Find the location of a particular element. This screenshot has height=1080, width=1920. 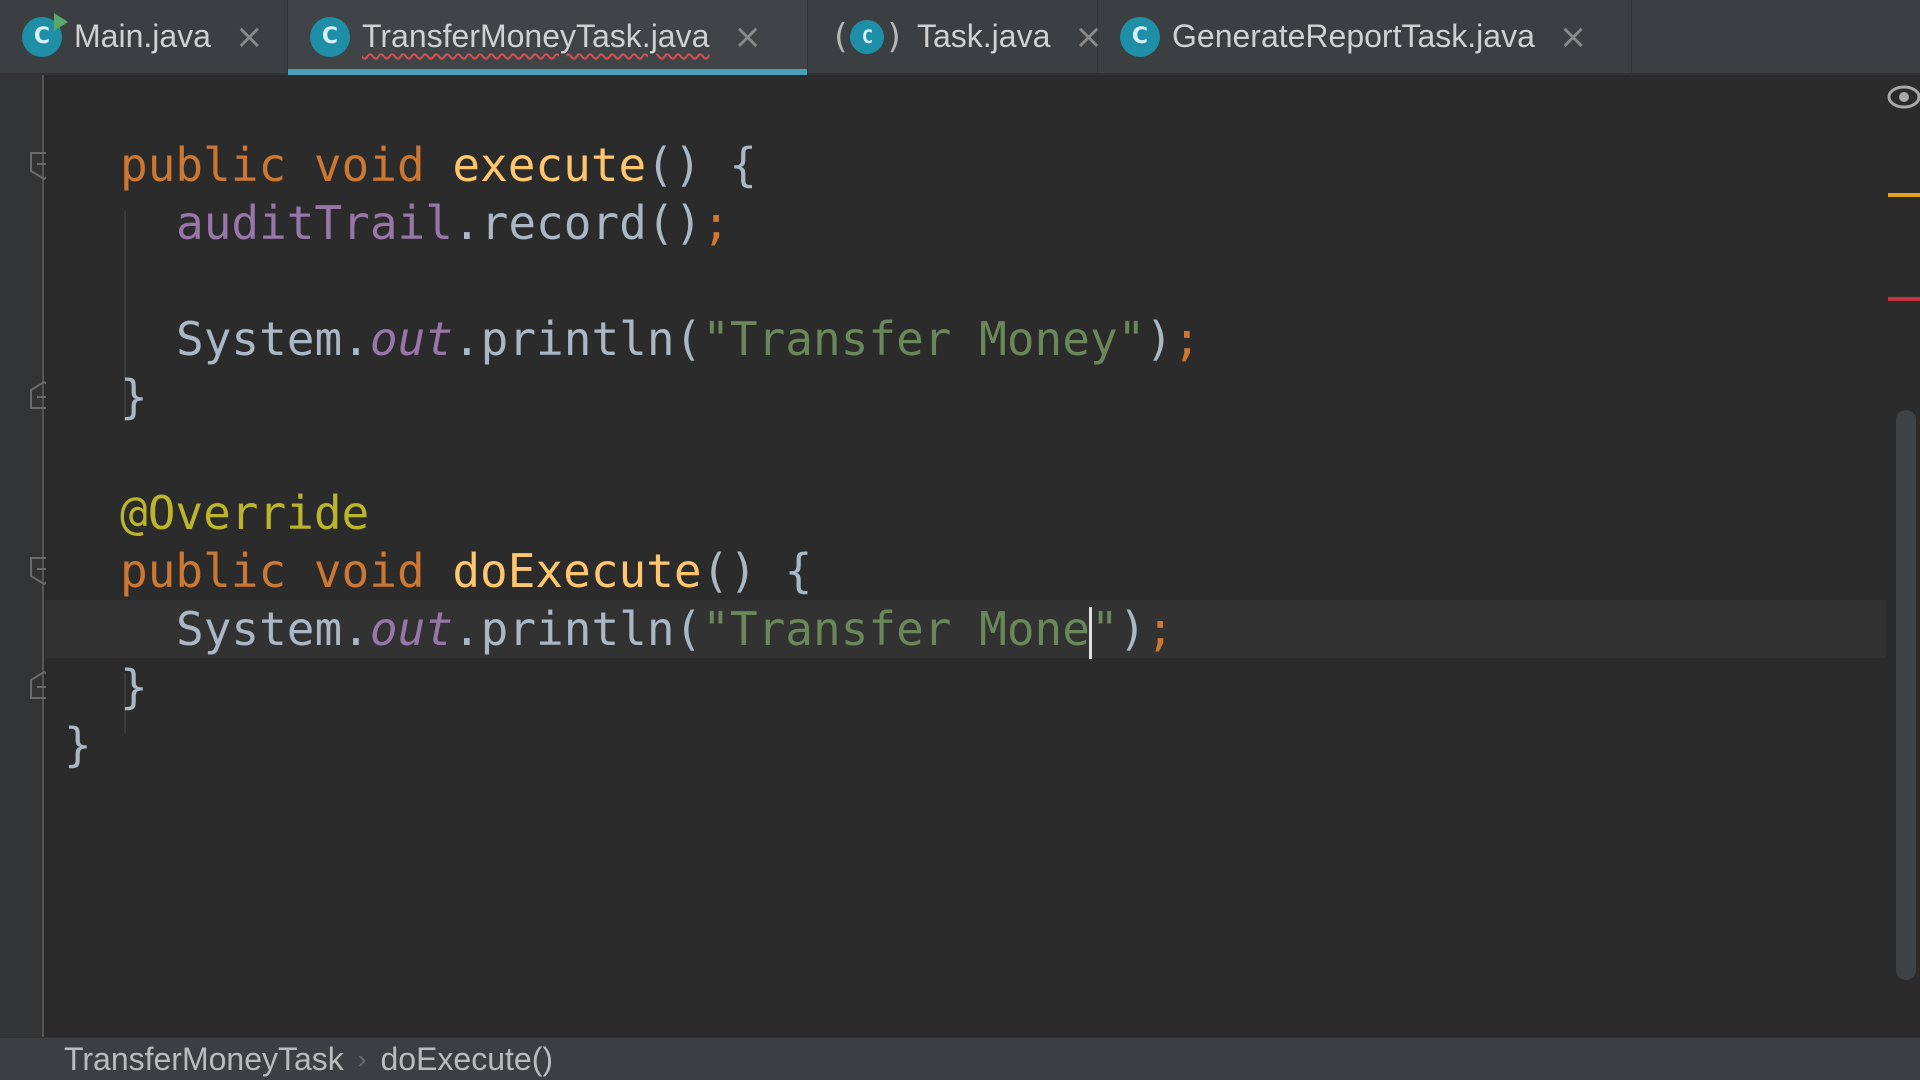

breadcrumb: TransferMoneyTask › doExecute() is located at coordinates (960, 1058).